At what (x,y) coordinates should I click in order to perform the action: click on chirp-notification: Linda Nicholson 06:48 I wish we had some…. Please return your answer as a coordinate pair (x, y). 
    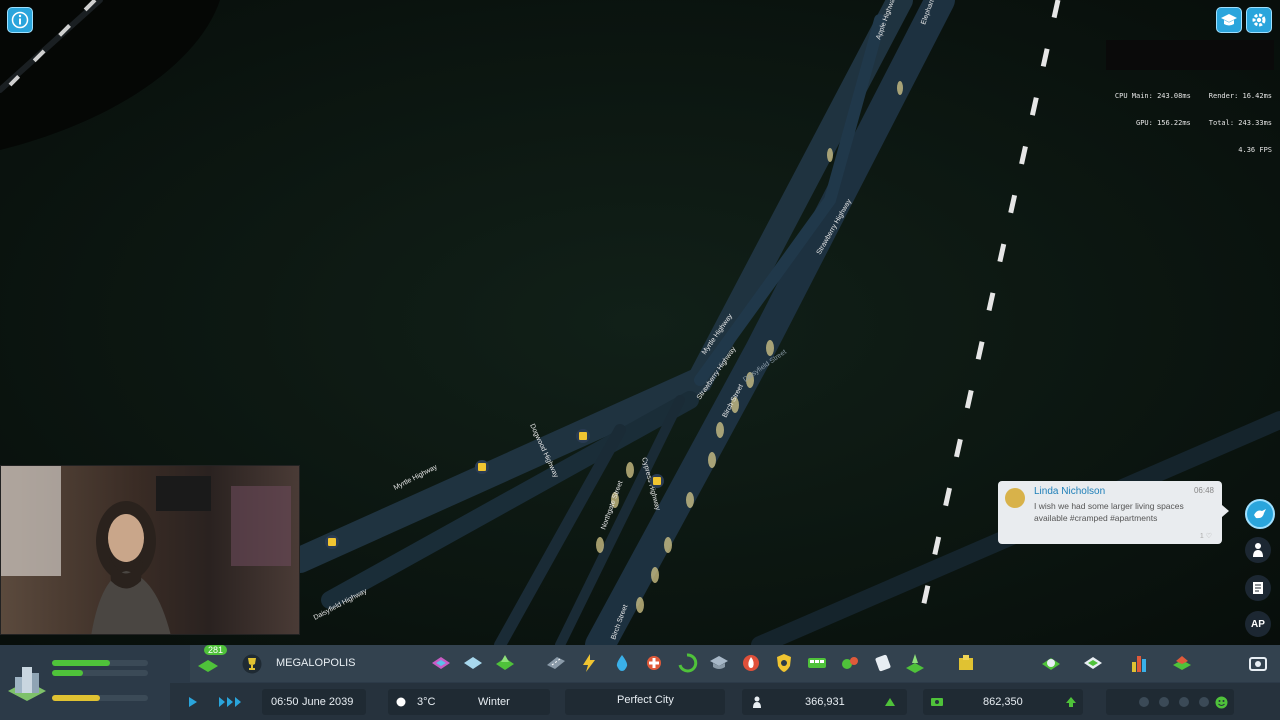
    Looking at the image, I should click on (1113, 512).